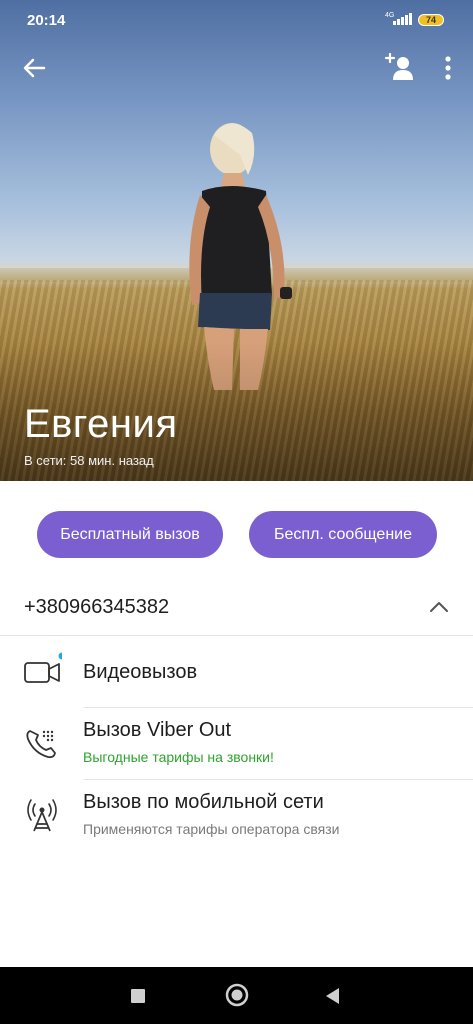 This screenshot has width=473, height=1024. What do you see at coordinates (43, 667) in the screenshot?
I see `video-camera-icon` at bounding box center [43, 667].